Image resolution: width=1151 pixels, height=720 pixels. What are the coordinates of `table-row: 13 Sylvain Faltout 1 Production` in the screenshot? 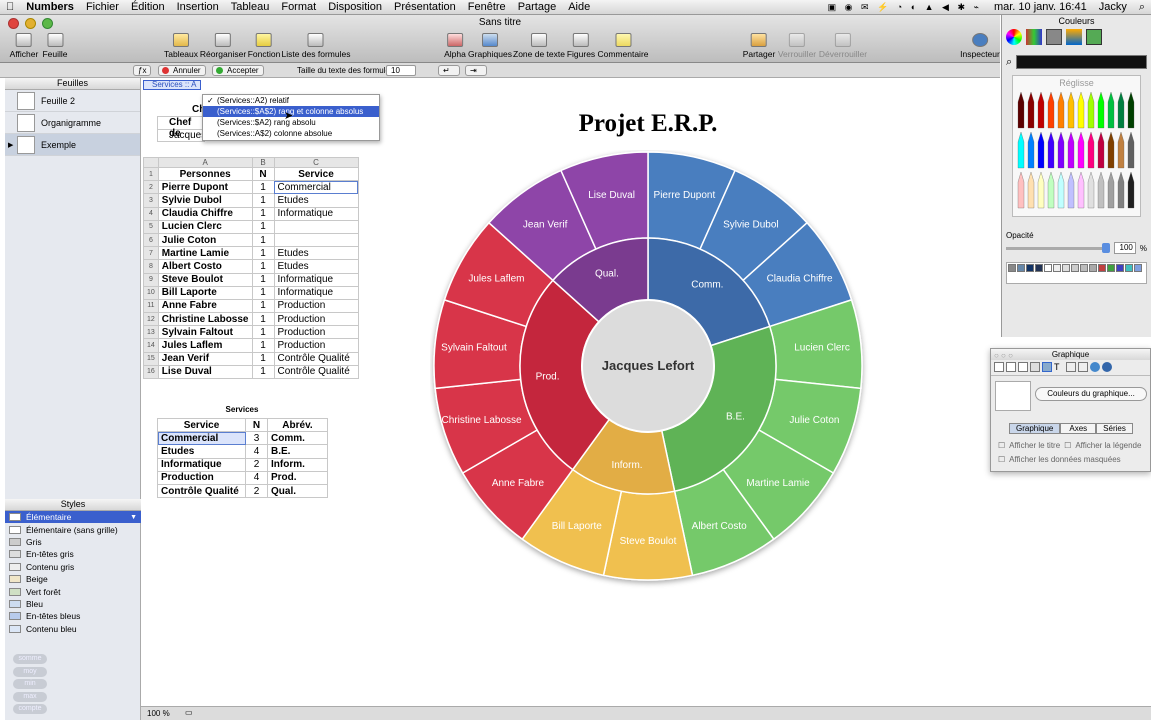 It's located at (251, 332).